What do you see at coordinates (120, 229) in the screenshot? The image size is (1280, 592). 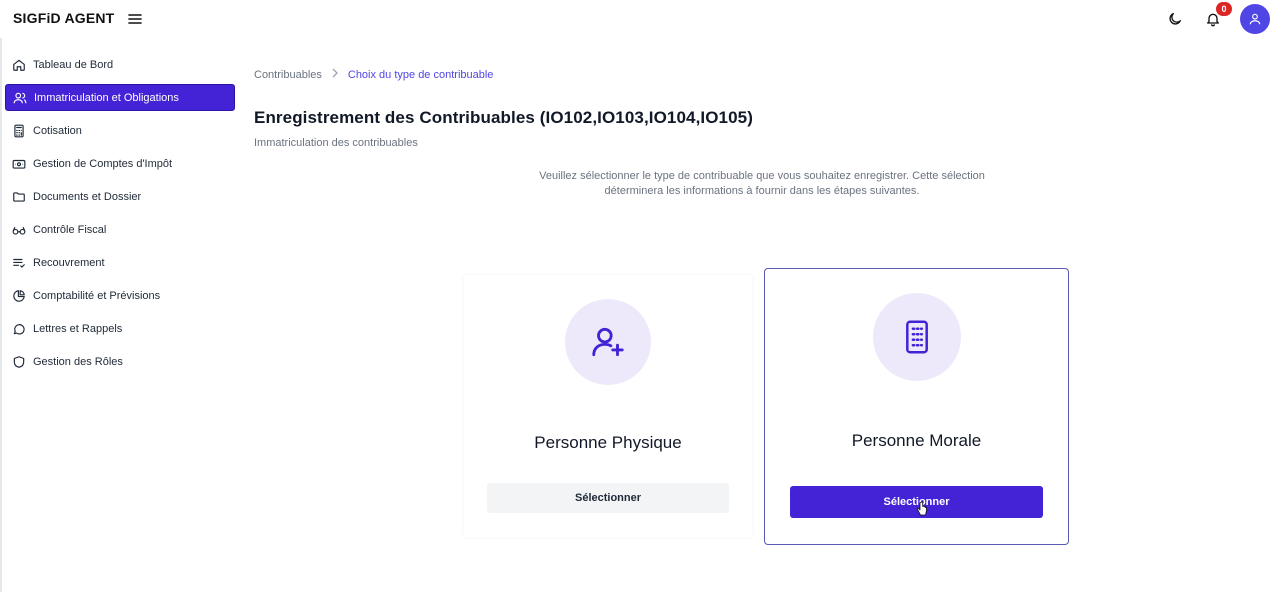 I see `sidebar-item-controle-fiscal: Contrôle Fiscal` at bounding box center [120, 229].